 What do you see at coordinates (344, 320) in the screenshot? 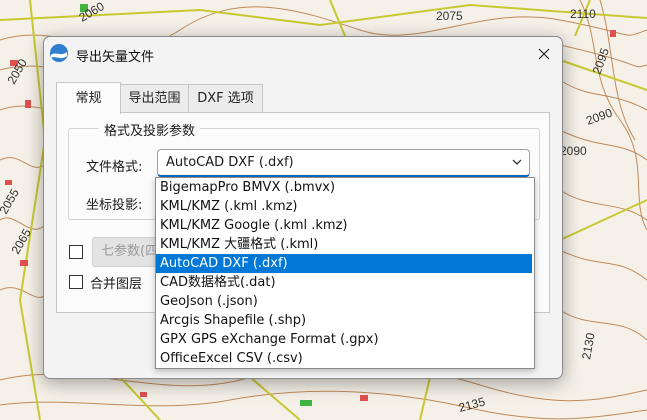
I see `format-option-shp: Arcgis Shapefile (.shp)` at bounding box center [344, 320].